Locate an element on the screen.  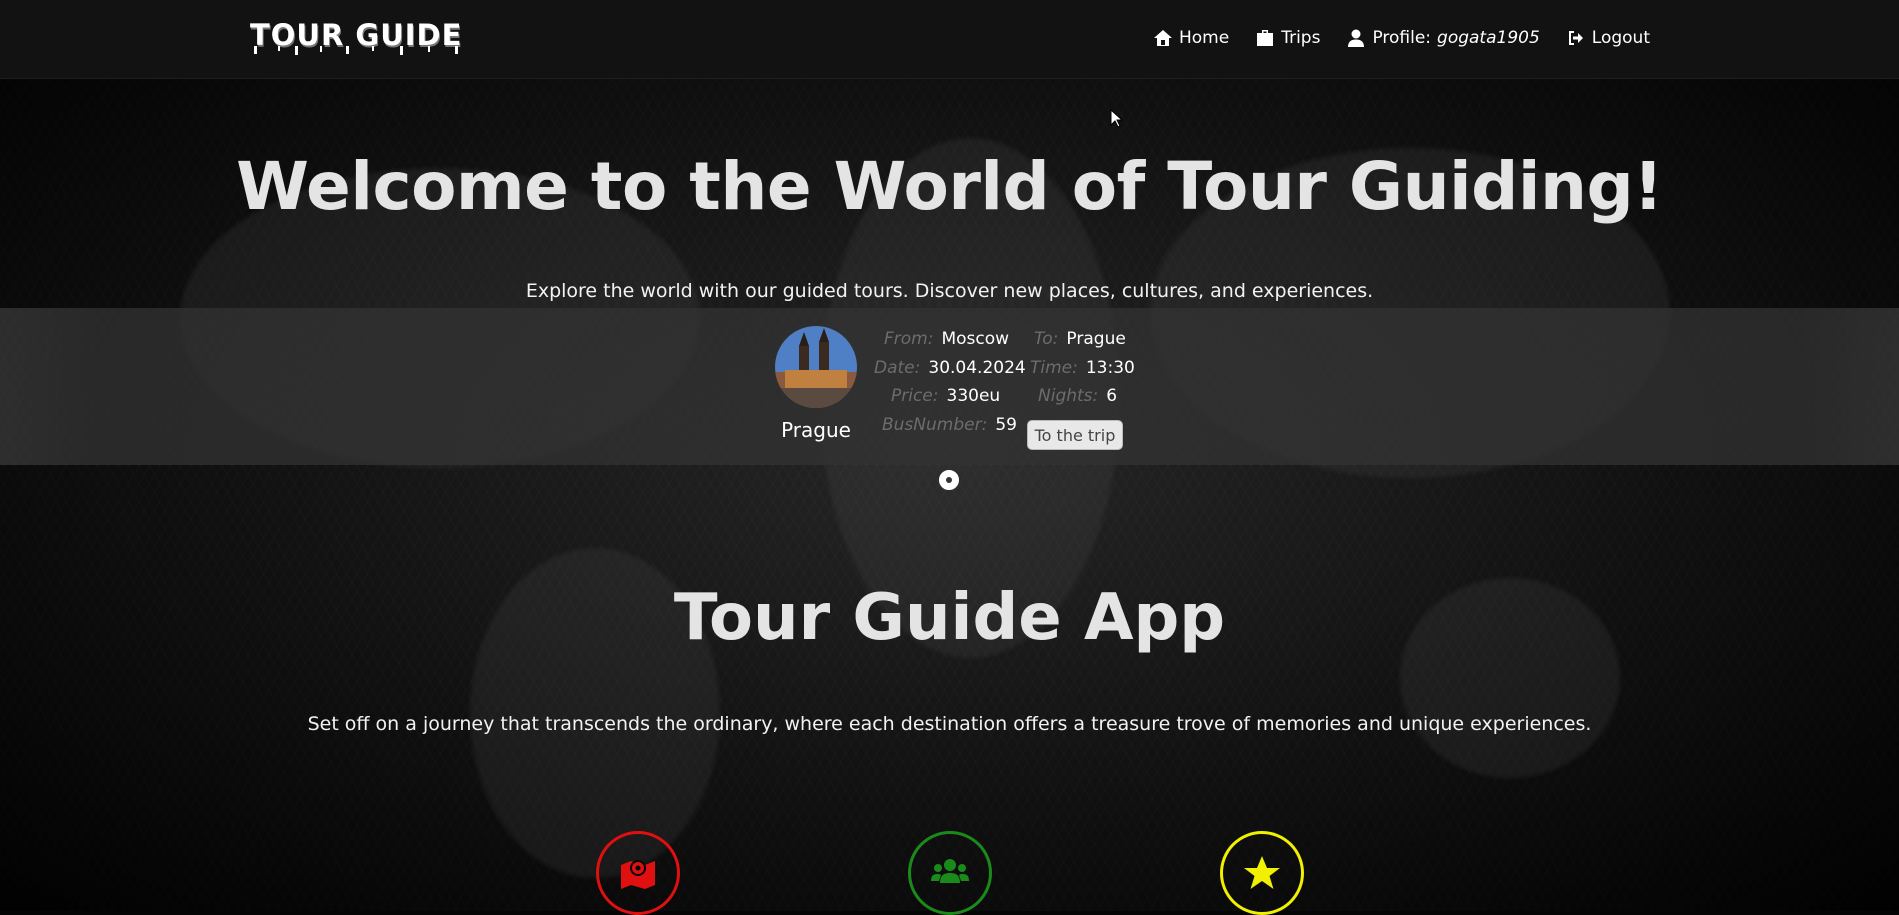
trip-from: From: Moscow is located at coordinates (946, 339).